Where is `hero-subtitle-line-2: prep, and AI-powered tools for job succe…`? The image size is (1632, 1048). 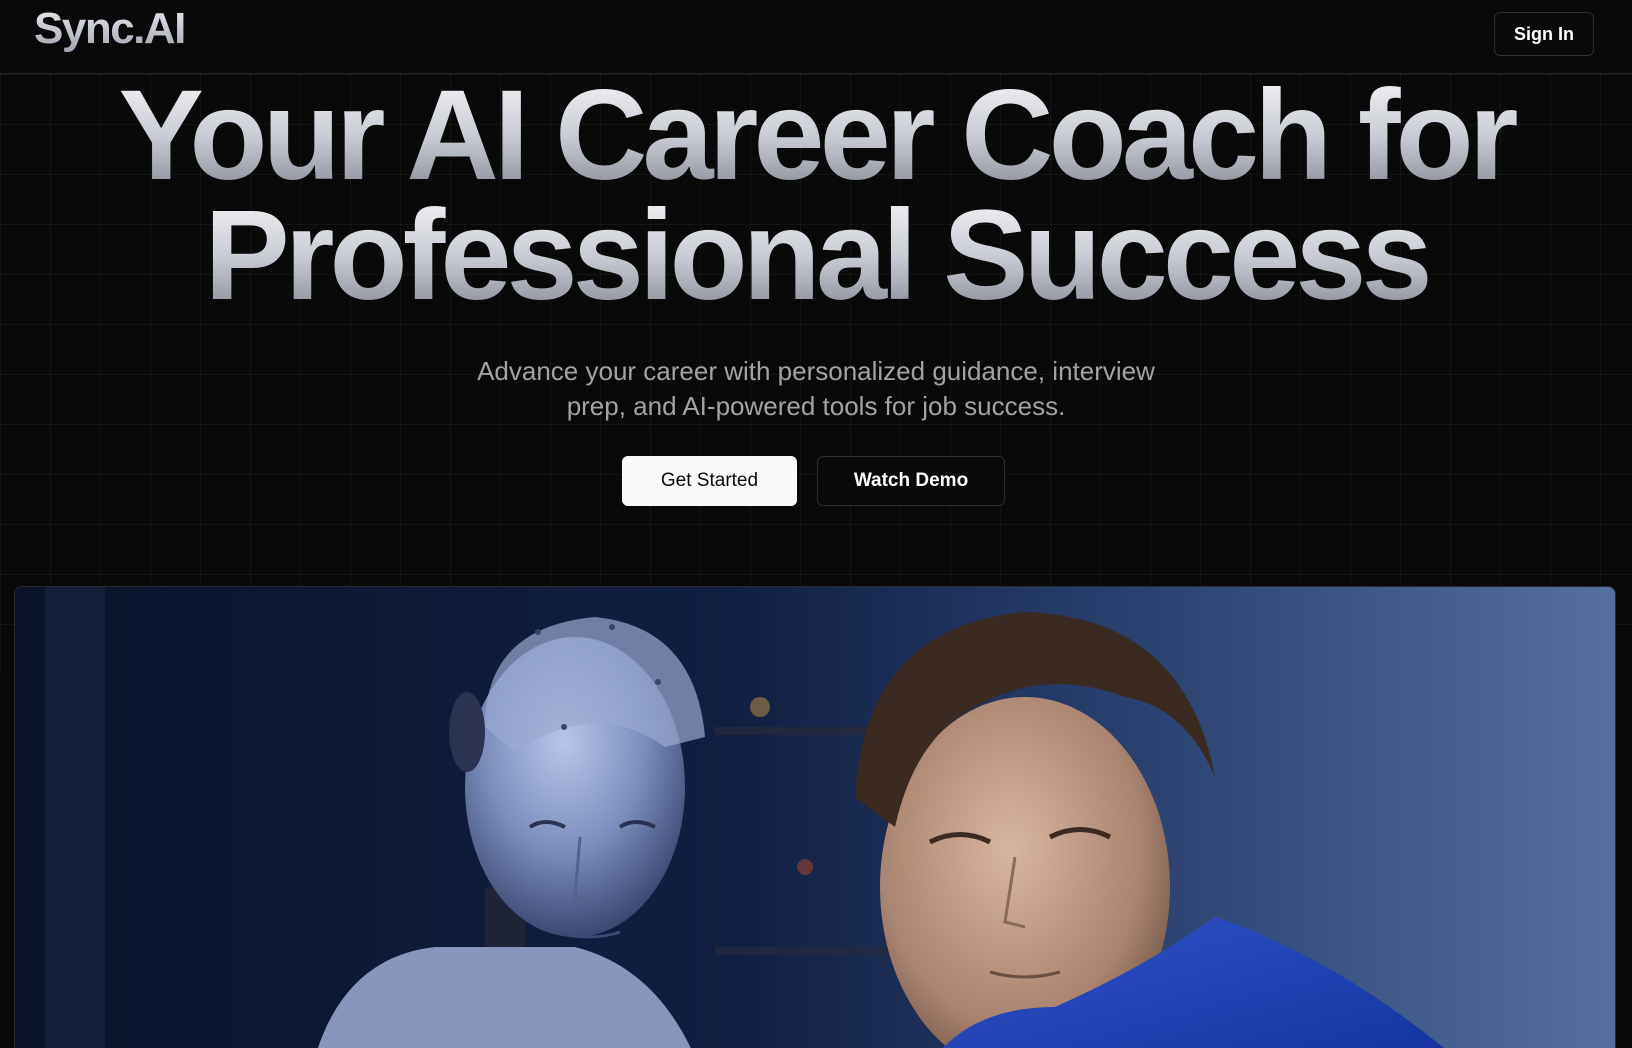 hero-subtitle-line-2: prep, and AI-powered tools for job succe… is located at coordinates (816, 406).